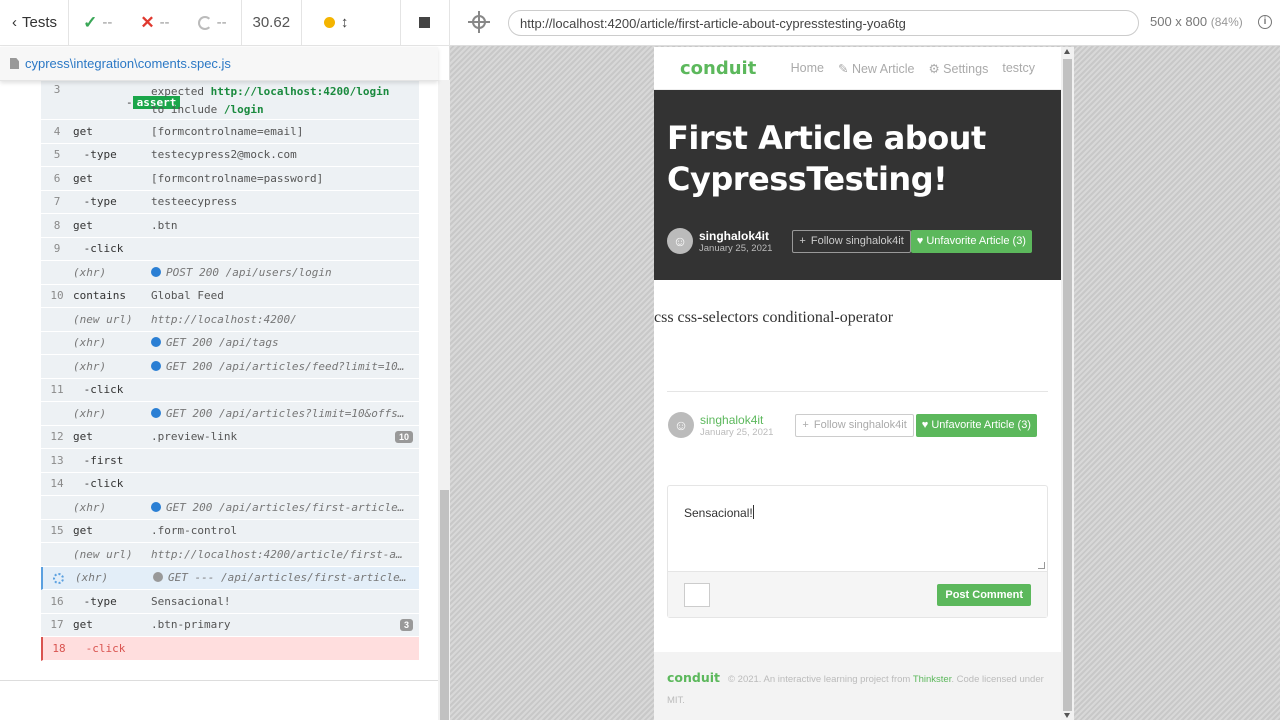 The image size is (1280, 720). Describe the element at coordinates (59, 648) in the screenshot. I see `command-number: 18` at that location.